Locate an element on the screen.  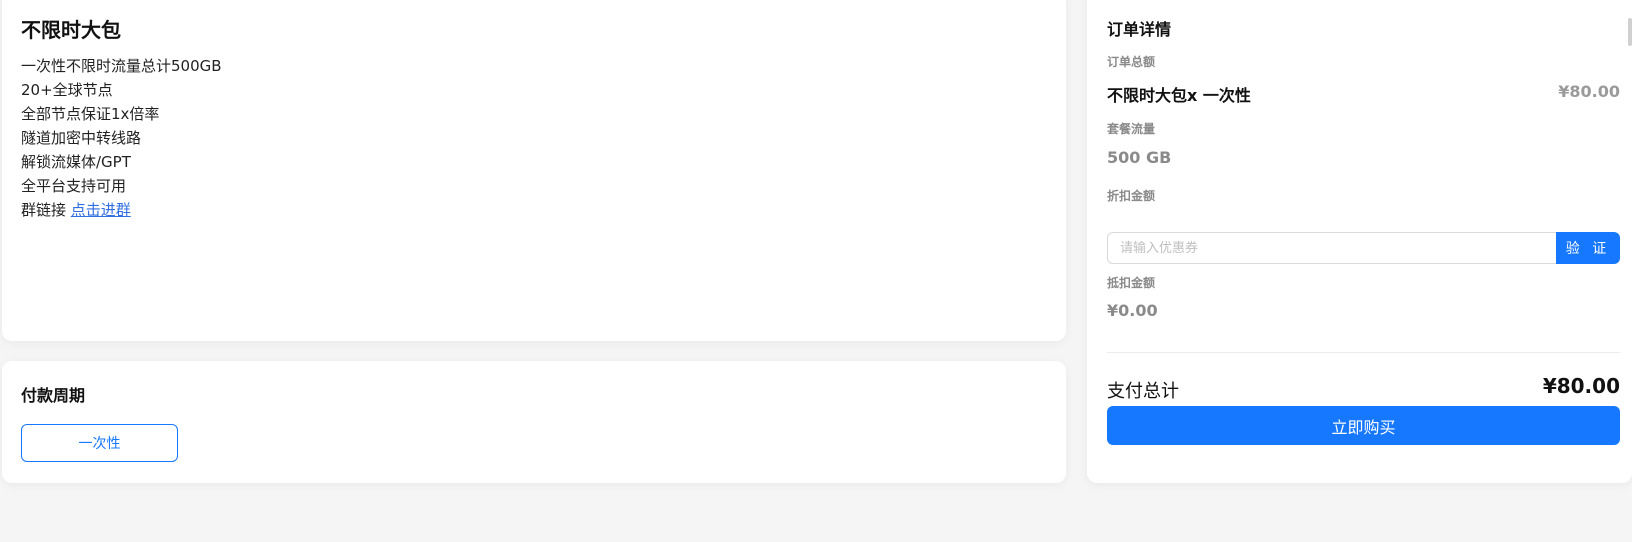
divider is located at coordinates (1363, 352).